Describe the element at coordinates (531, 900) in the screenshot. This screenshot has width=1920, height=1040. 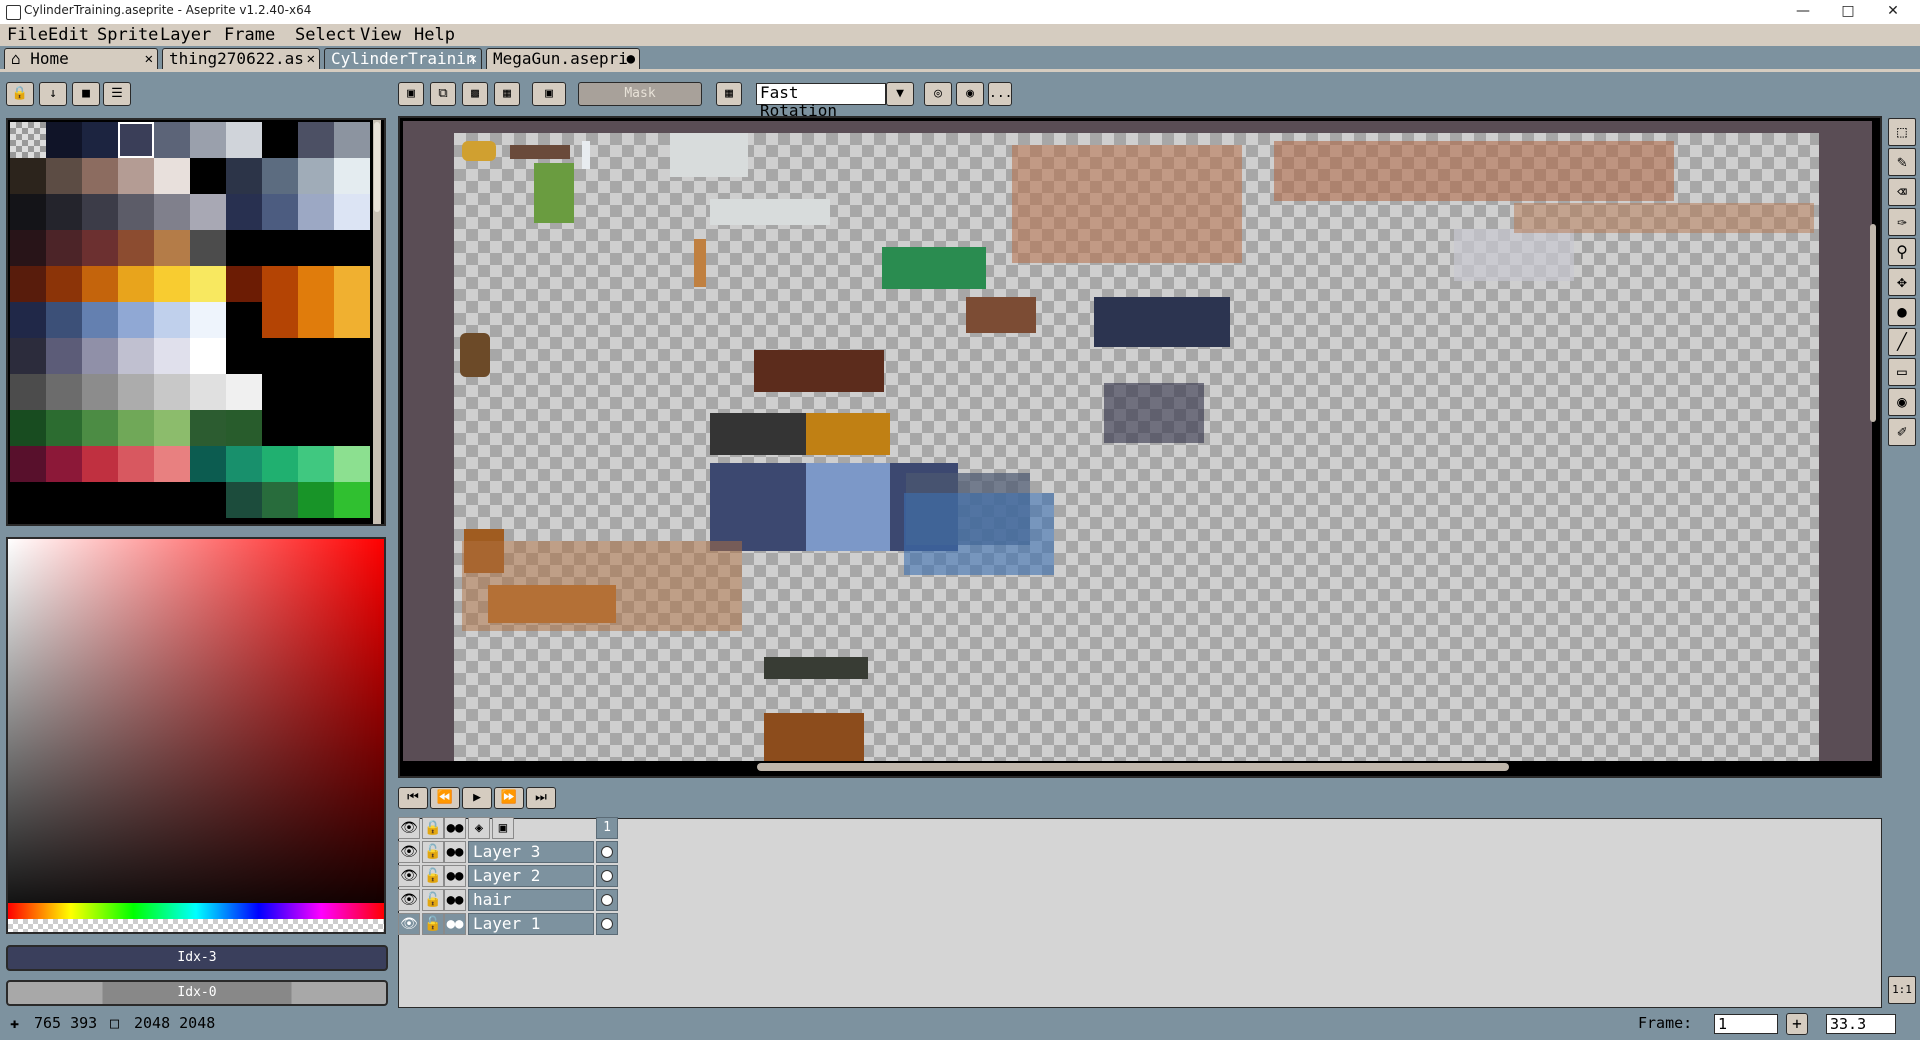
I see `layer-name: hair` at that location.